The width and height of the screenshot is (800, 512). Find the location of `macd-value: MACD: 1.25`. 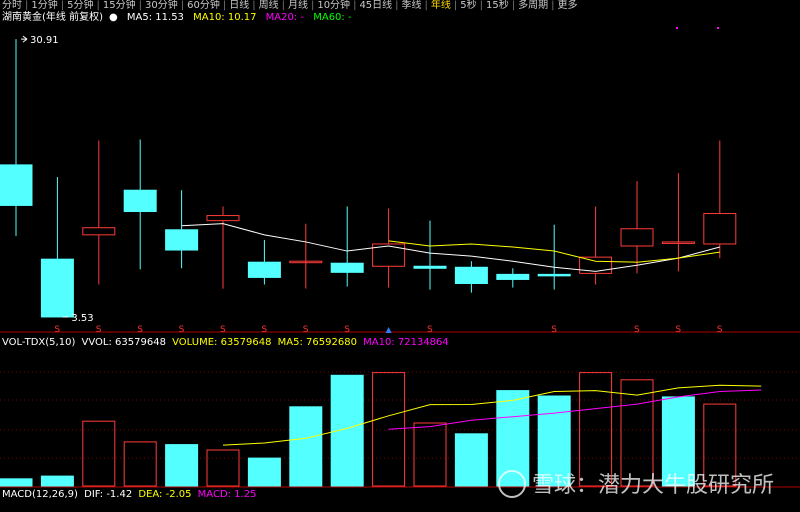

macd-value: MACD: 1.25 is located at coordinates (227, 494).